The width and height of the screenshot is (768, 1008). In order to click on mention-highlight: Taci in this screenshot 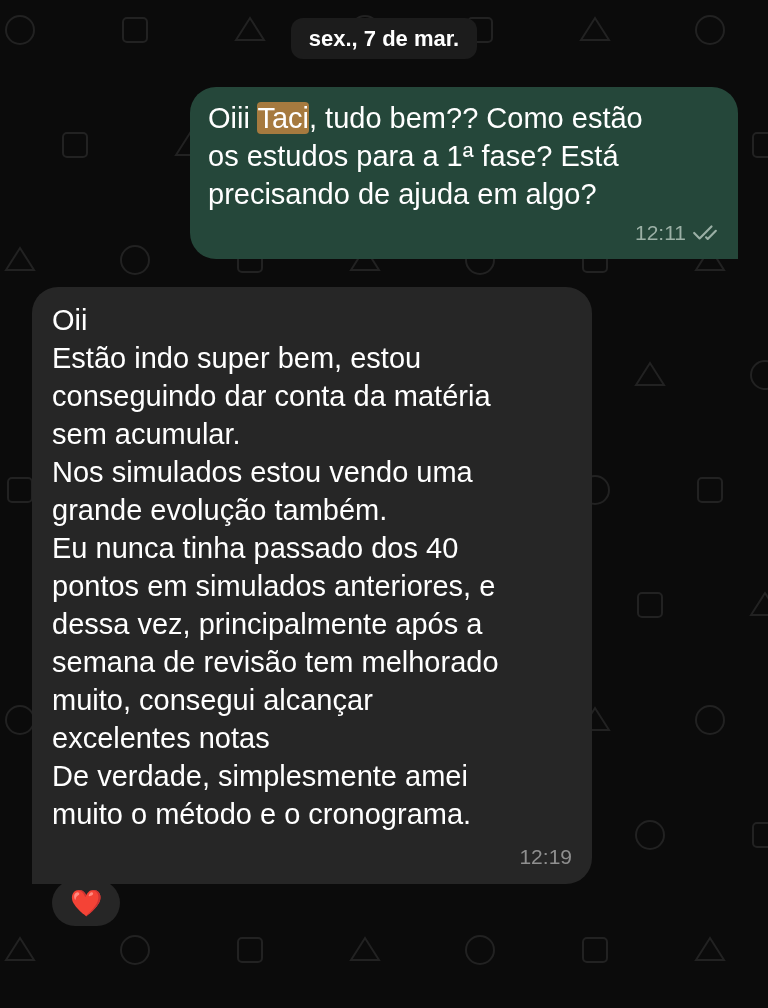, I will do `click(283, 118)`.